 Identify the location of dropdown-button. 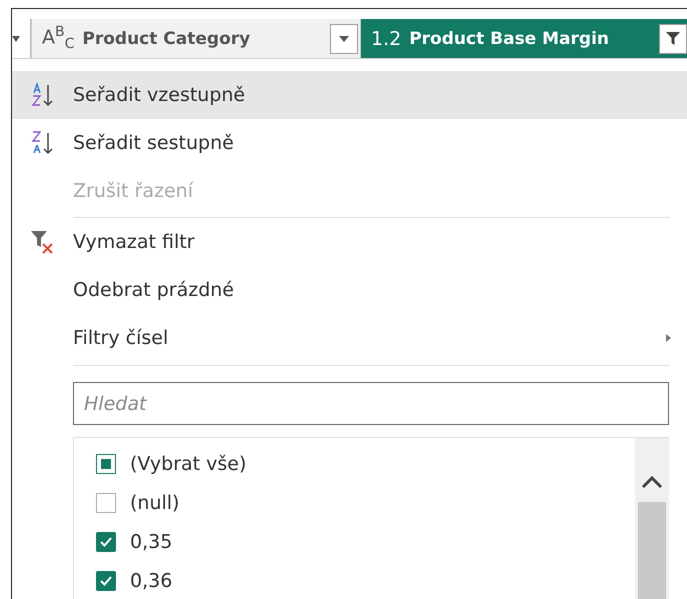
(344, 39).